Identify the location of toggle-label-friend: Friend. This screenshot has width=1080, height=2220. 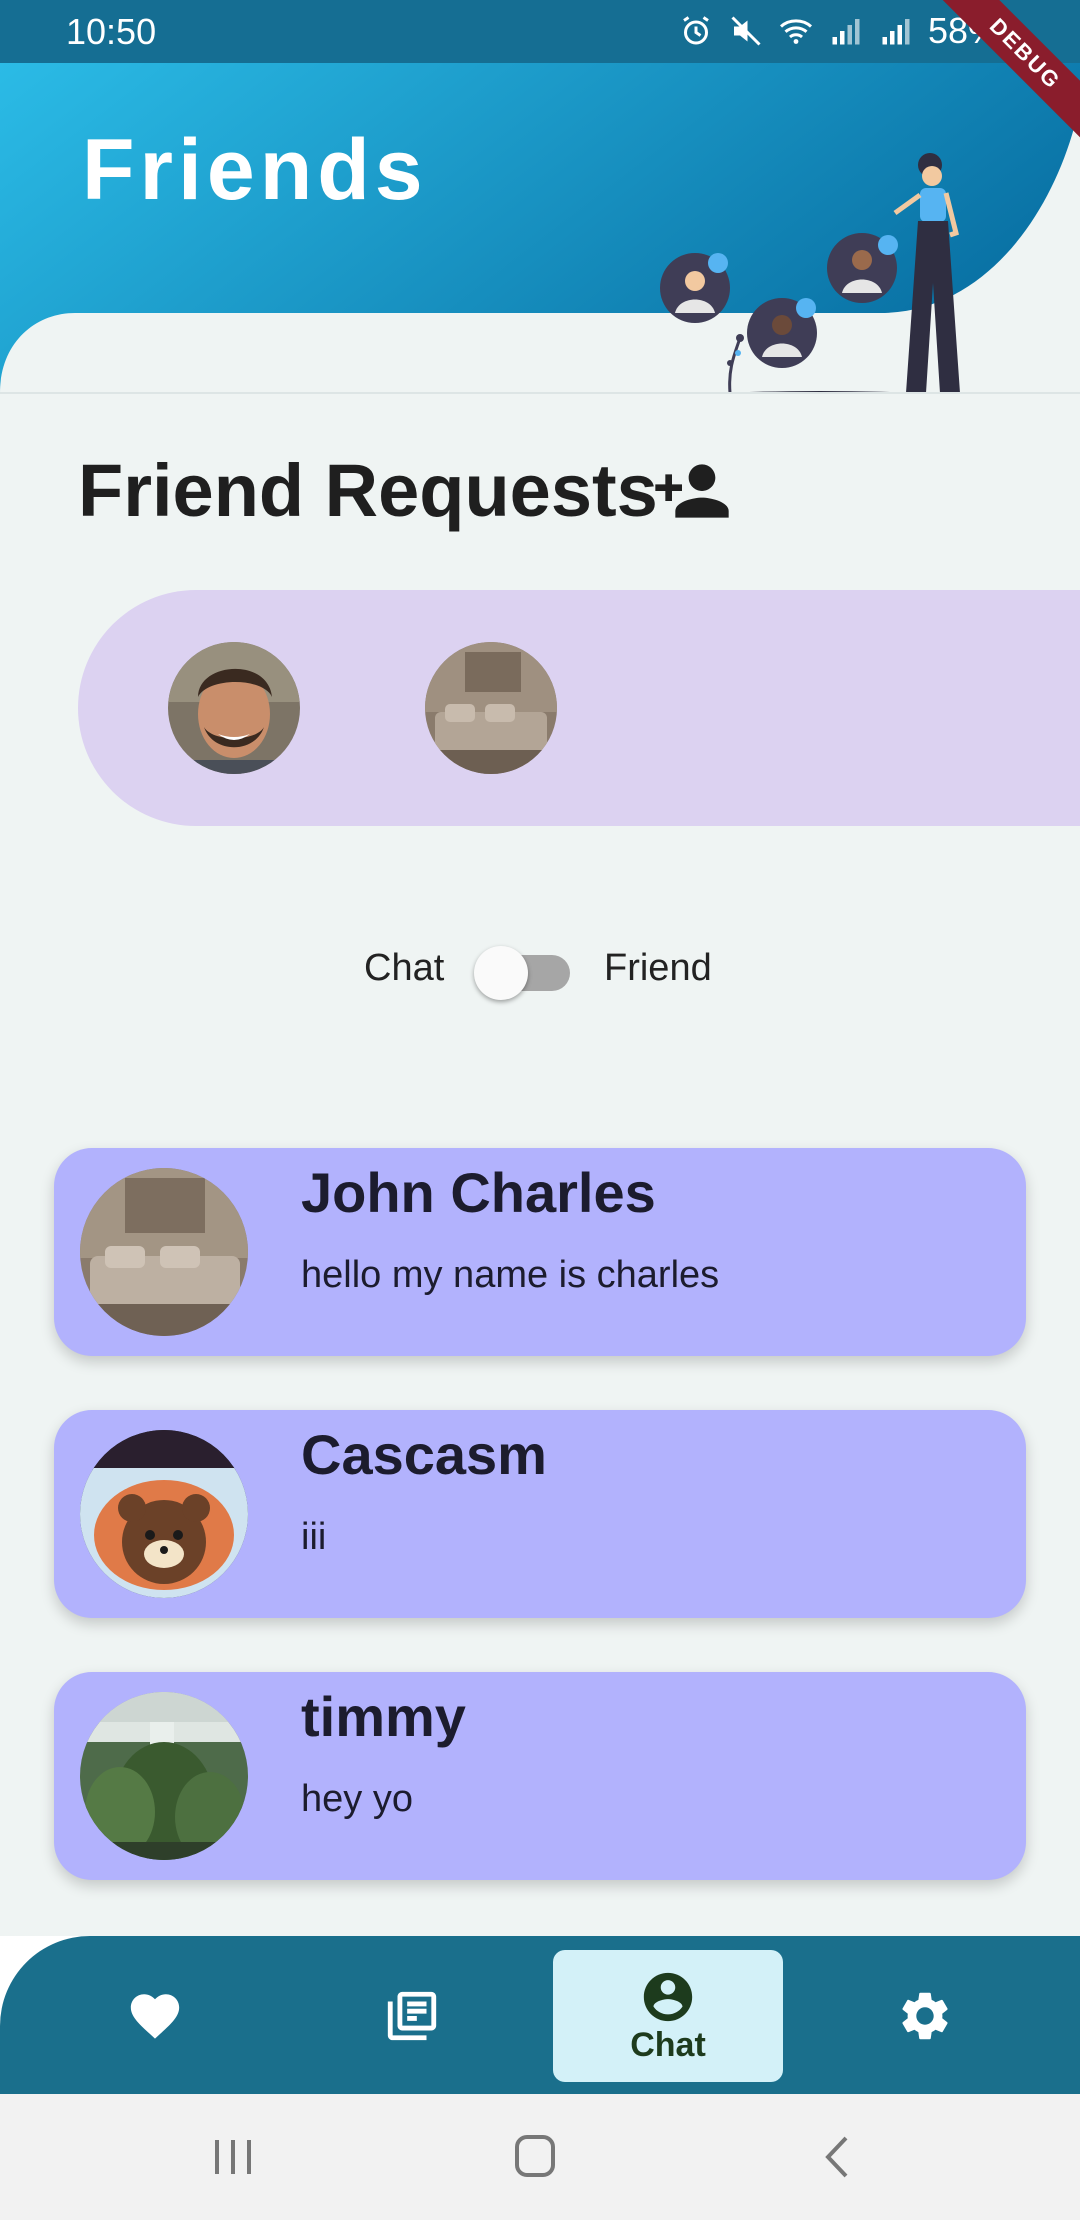
(658, 968).